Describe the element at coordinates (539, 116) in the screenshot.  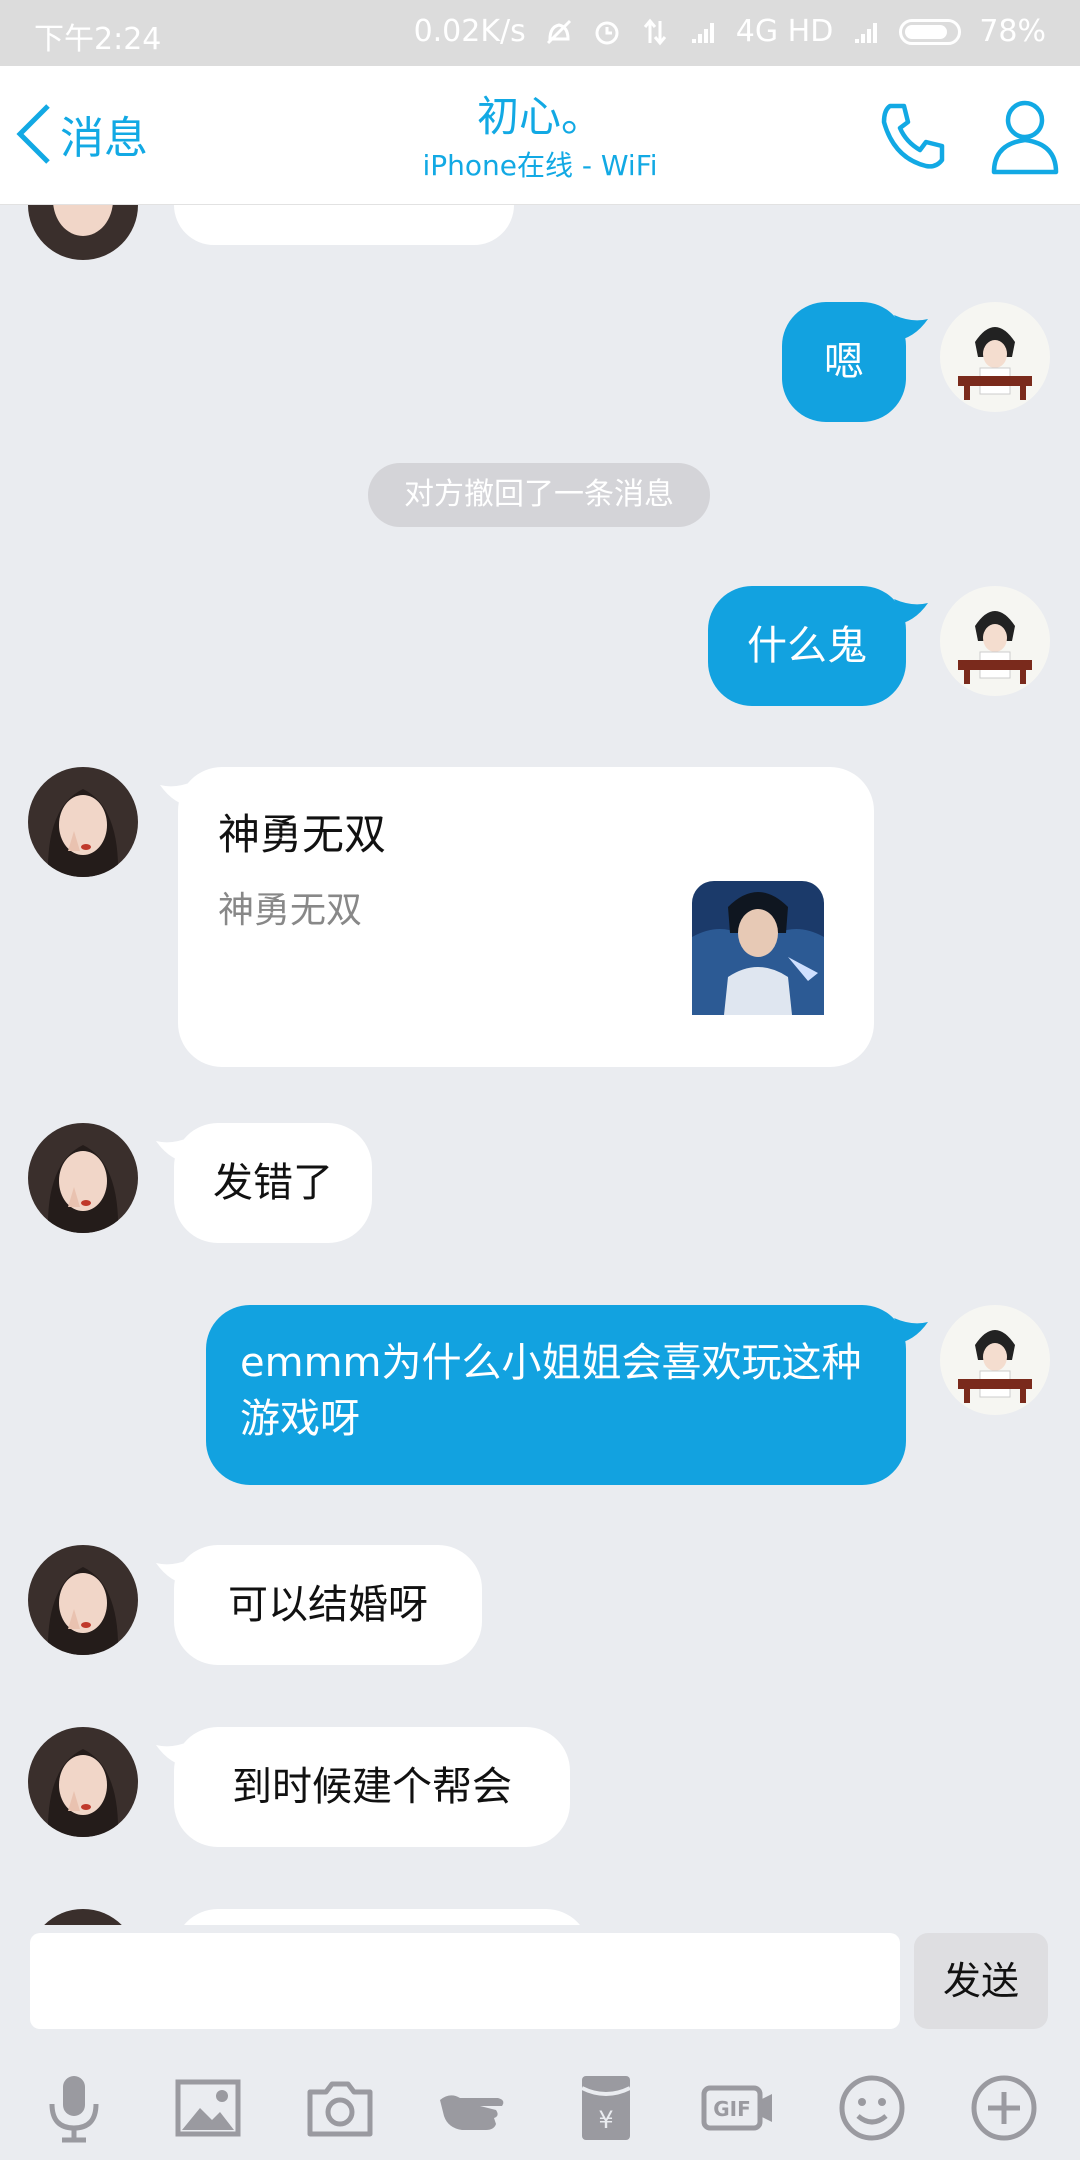
I see `contact-name: 初心。` at that location.